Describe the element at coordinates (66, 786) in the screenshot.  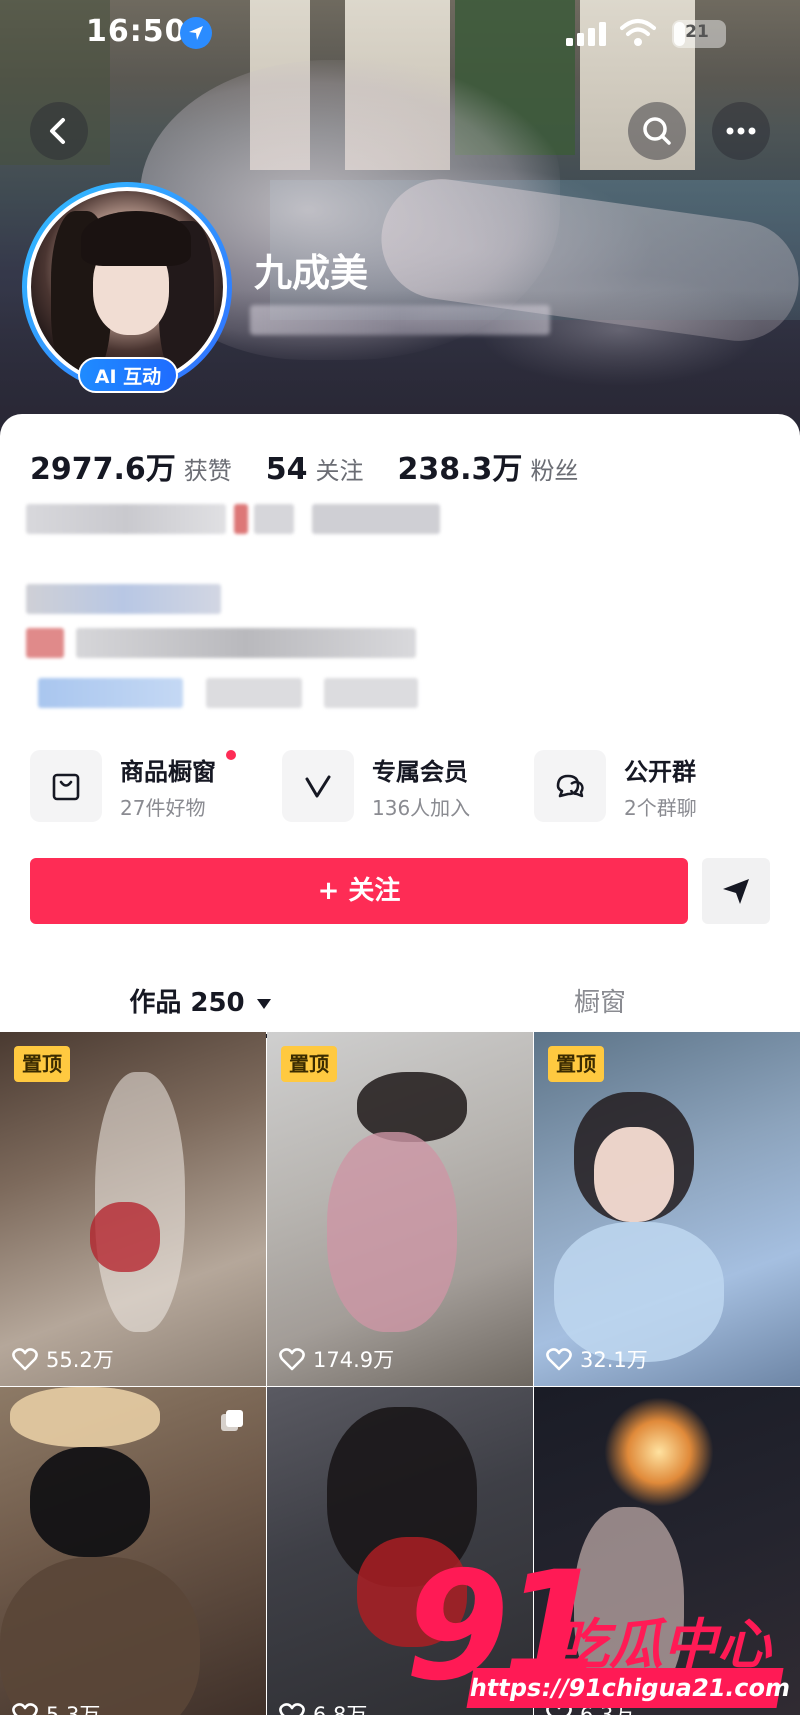
I see `shopping-bag-icon` at that location.